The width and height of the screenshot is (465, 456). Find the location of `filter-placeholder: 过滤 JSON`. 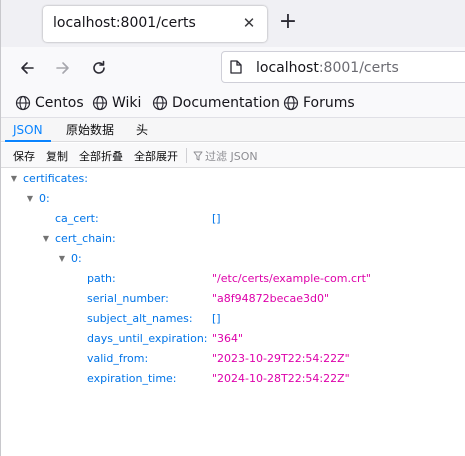

filter-placeholder: 过滤 JSON is located at coordinates (231, 156).